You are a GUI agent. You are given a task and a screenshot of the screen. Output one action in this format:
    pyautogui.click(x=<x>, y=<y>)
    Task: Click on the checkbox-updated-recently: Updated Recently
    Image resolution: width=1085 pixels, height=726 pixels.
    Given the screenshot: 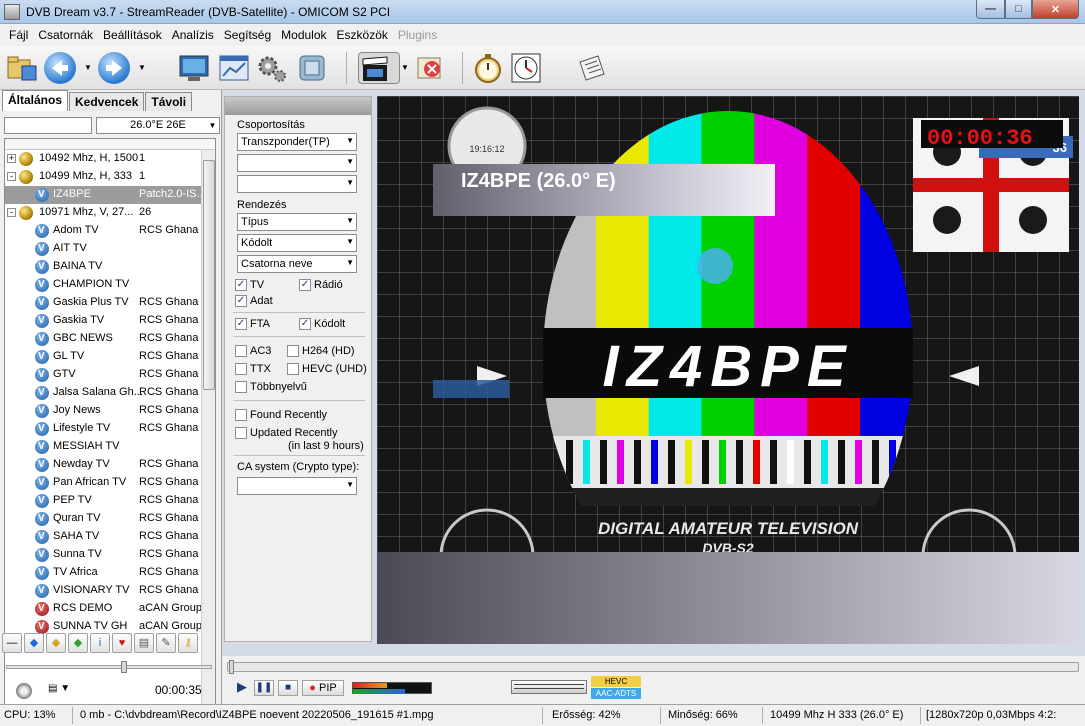 What is the action you would take?
    pyautogui.click(x=286, y=433)
    